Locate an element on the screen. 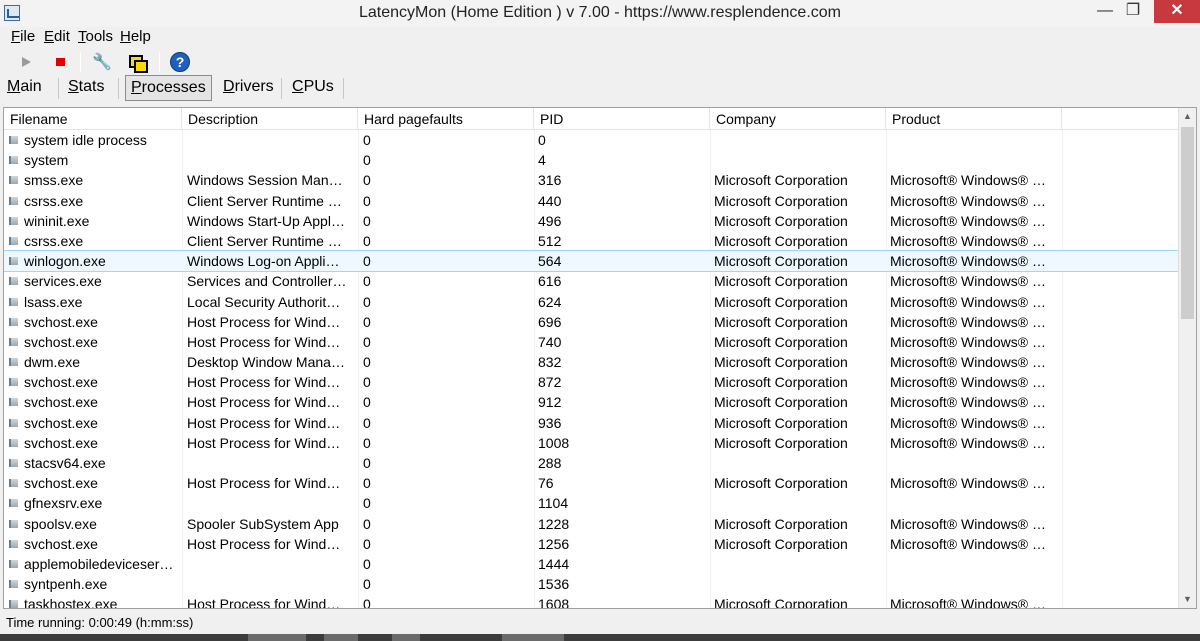  tab-drivers: Drivers is located at coordinates (248, 88).